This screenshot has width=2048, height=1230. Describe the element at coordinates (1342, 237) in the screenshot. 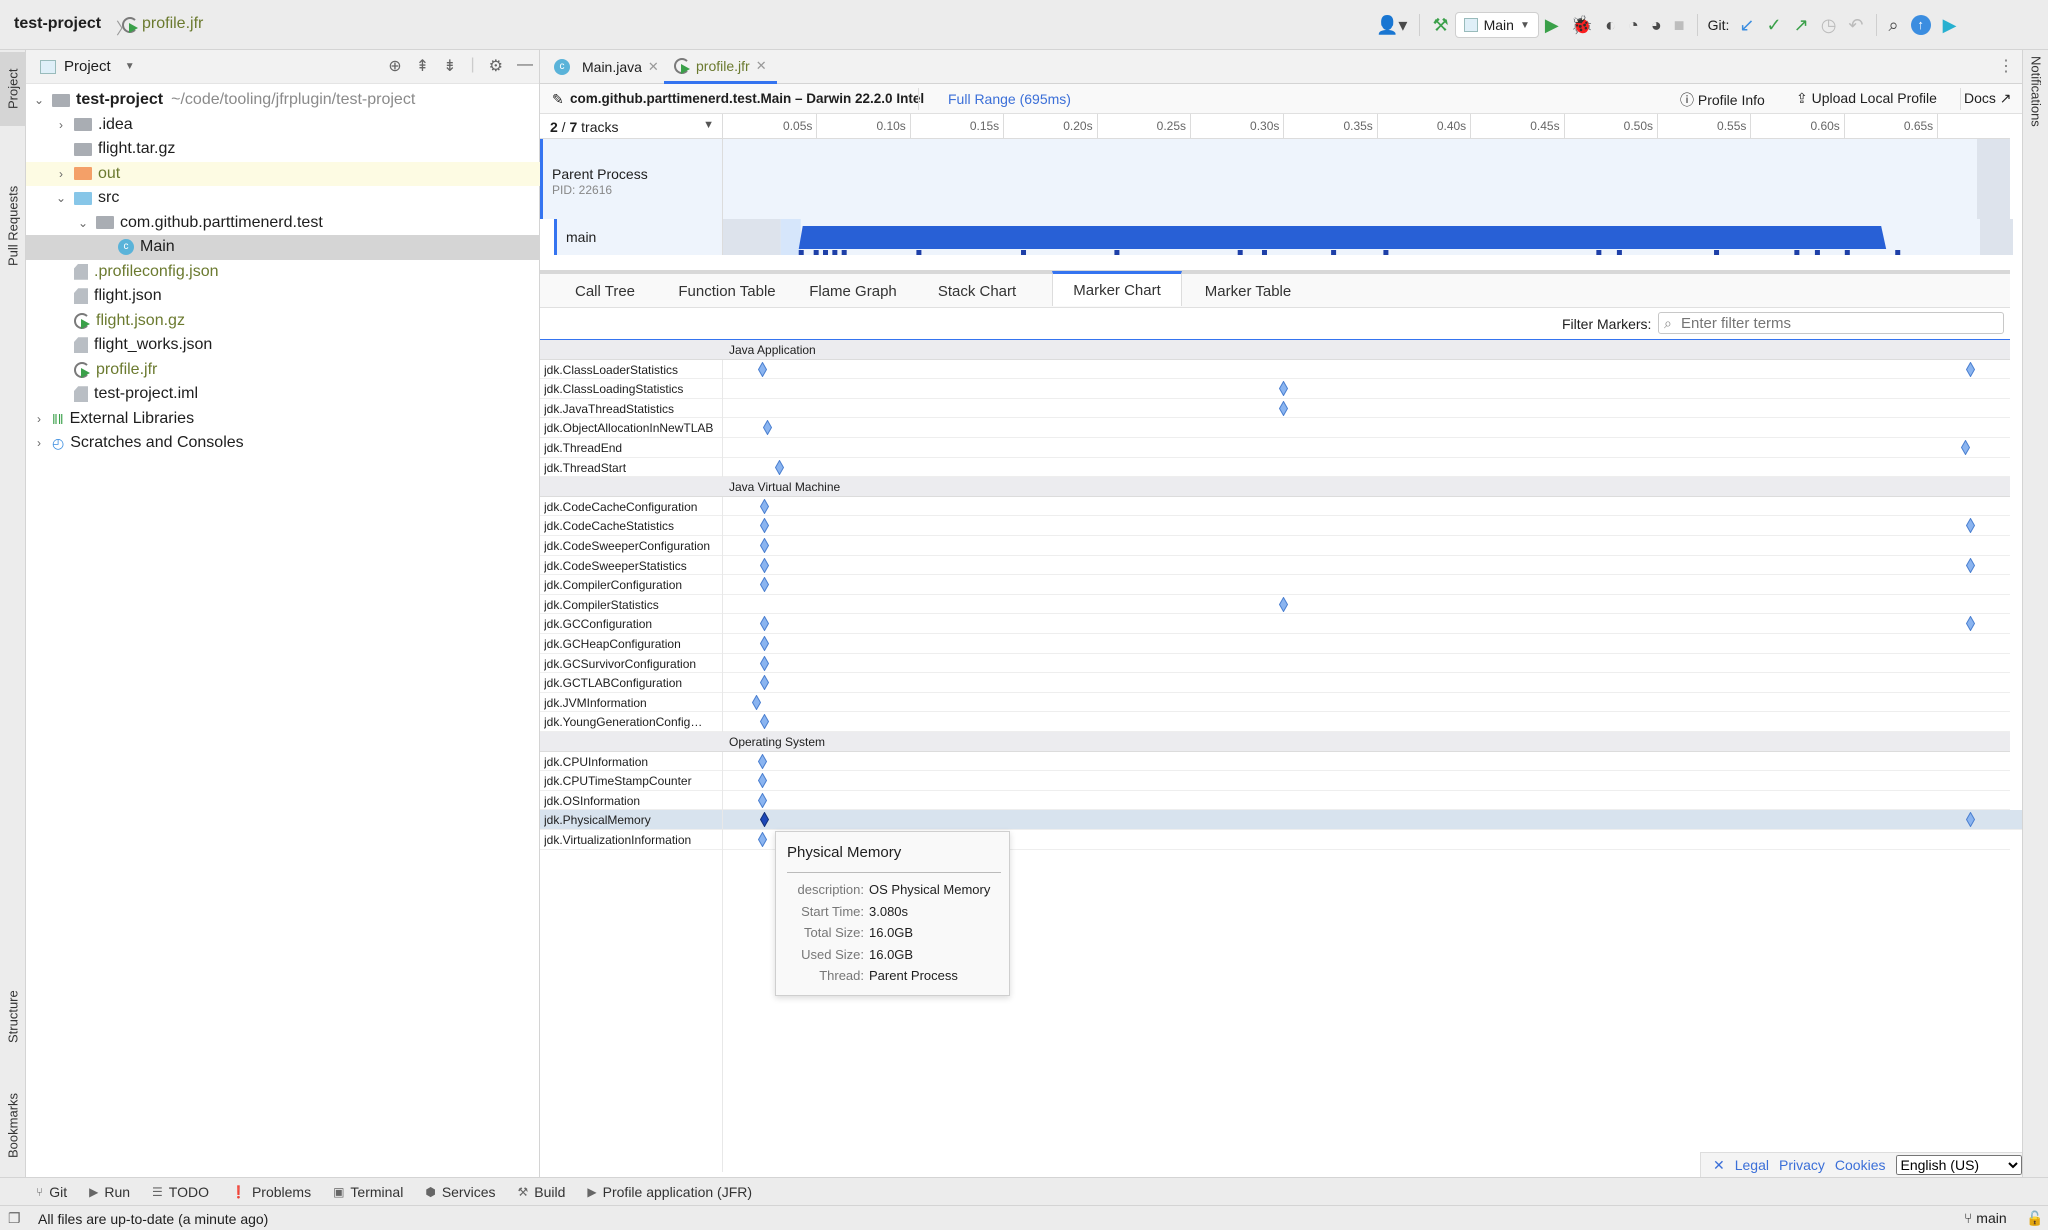

I see `cpu-activity-graph` at that location.